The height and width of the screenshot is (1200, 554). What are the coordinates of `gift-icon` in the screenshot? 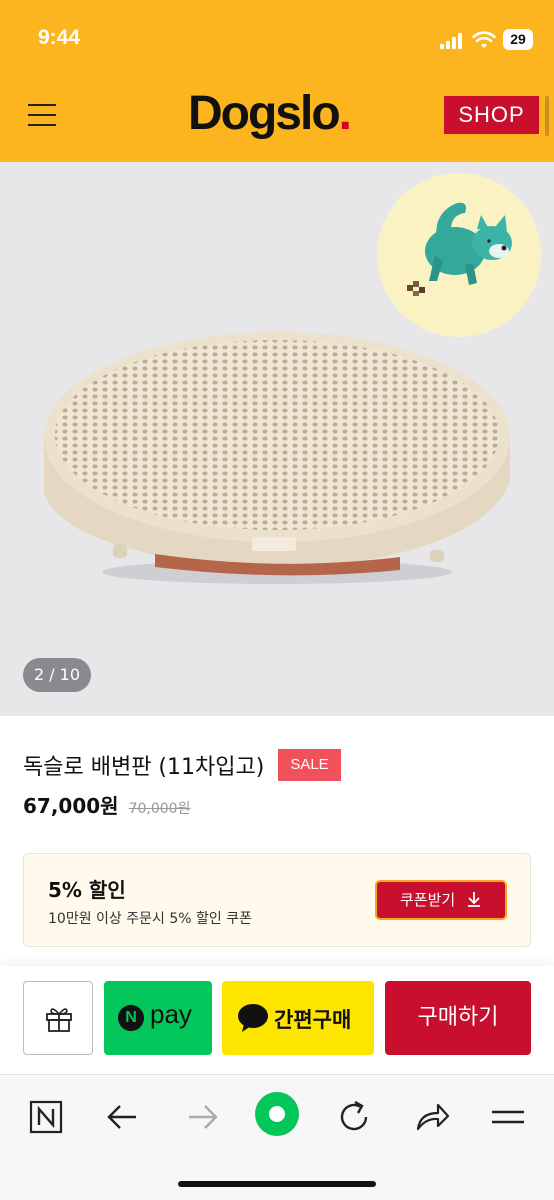 It's located at (59, 1020).